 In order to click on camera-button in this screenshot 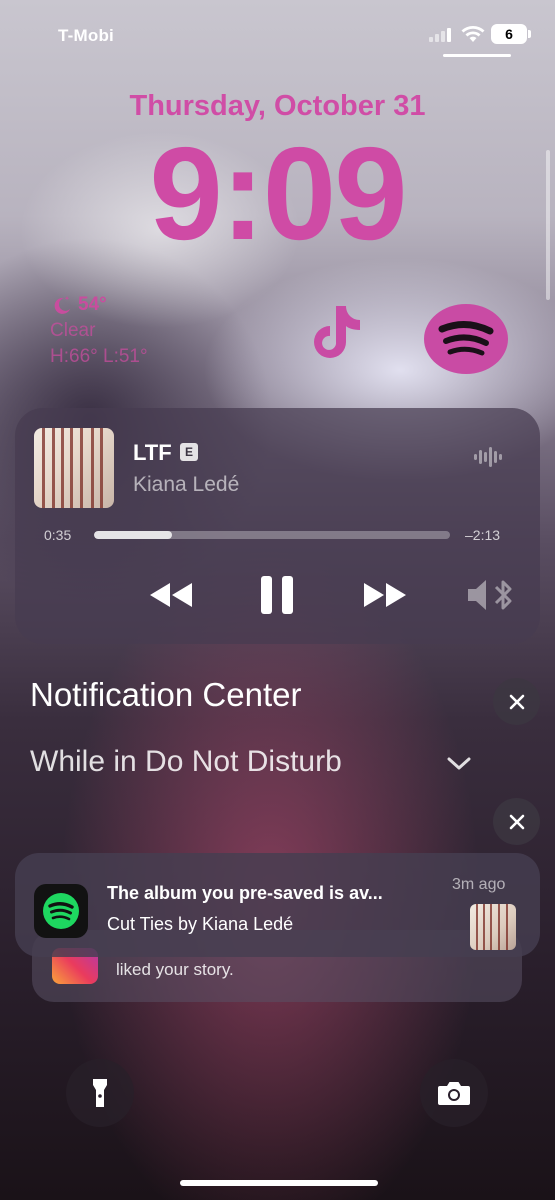, I will do `click(454, 1093)`.